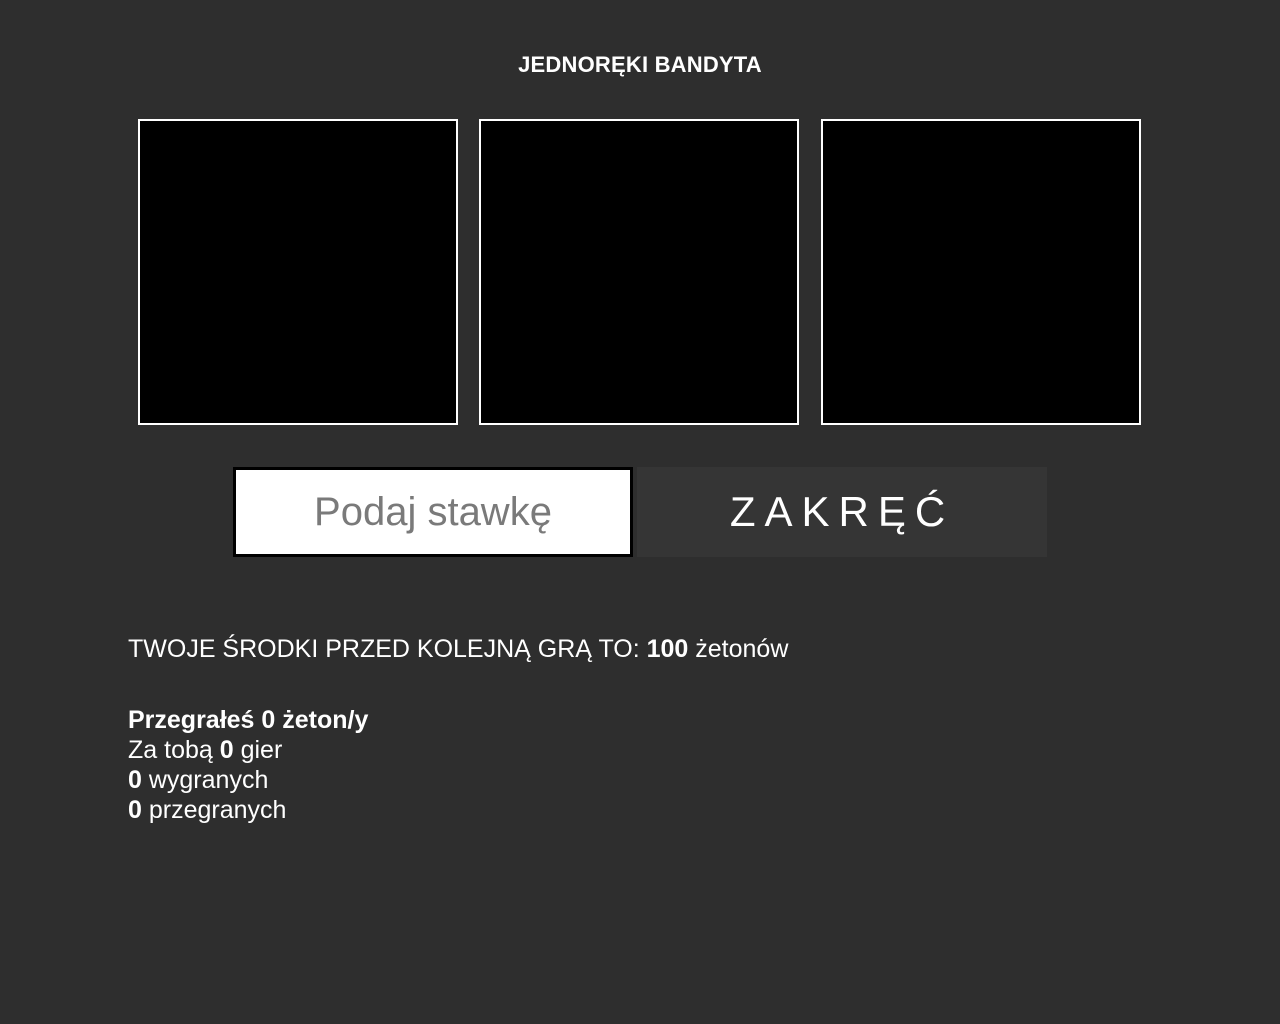 Image resolution: width=1280 pixels, height=1024 pixels. I want to click on funds-unit: żetonów, so click(738, 649).